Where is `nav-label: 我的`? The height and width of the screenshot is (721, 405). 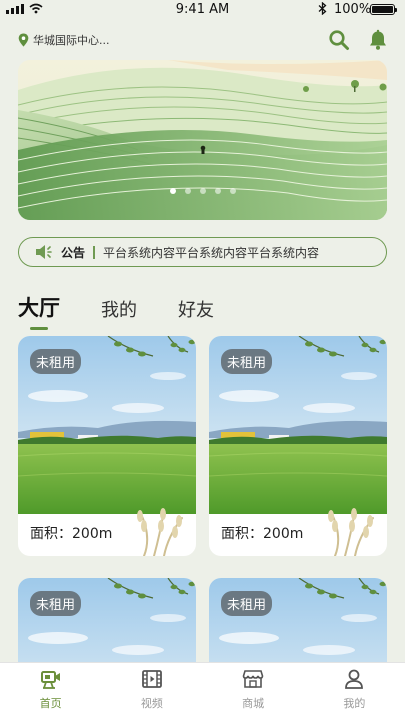
nav-label: 我的 is located at coordinates (354, 703).